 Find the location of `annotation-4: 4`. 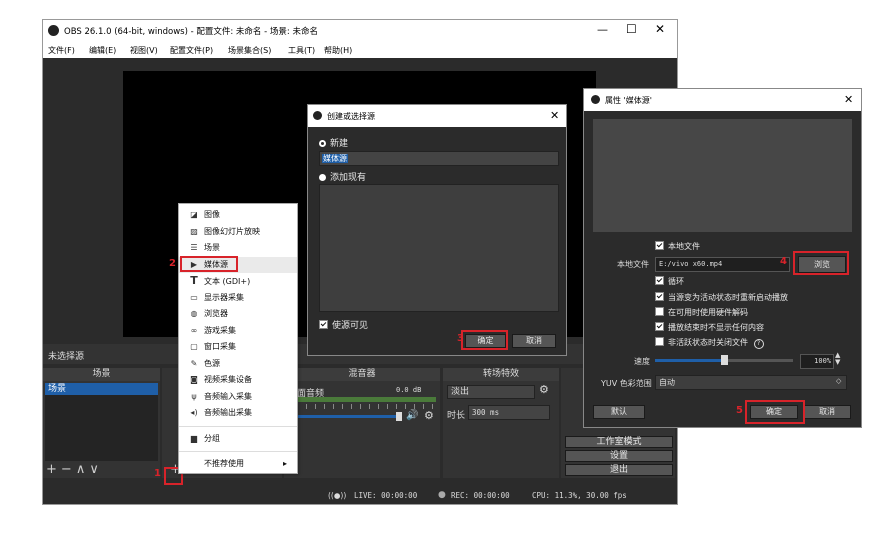

annotation-4: 4 is located at coordinates (783, 261).